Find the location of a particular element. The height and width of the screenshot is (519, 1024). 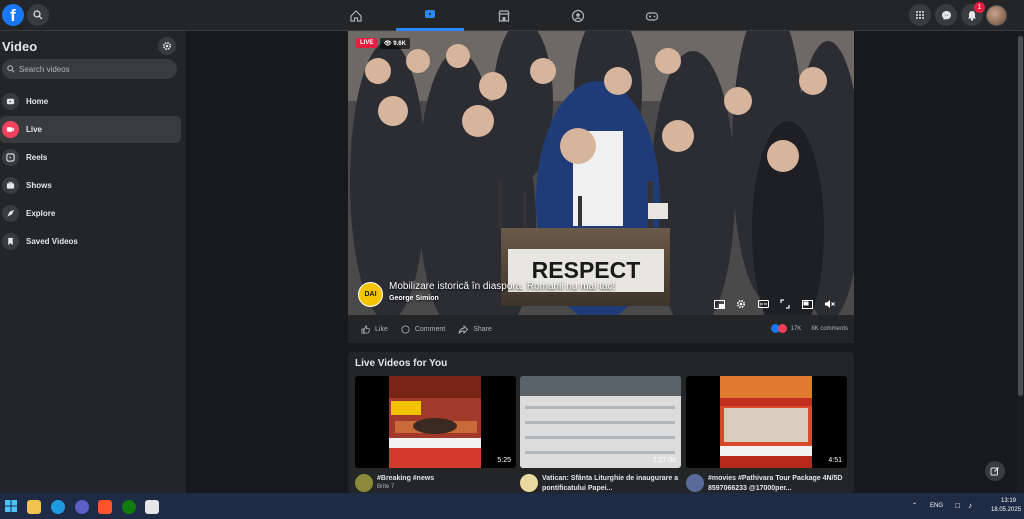

sidebar-item-label: Home is located at coordinates (37, 101).